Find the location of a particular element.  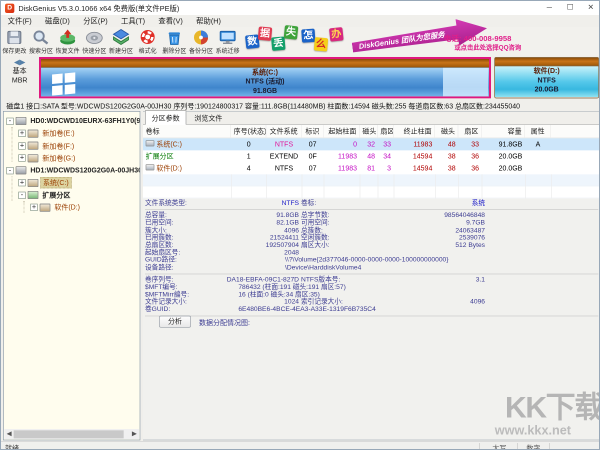

tab-partition-params: 分区参数 is located at coordinates (166, 118).